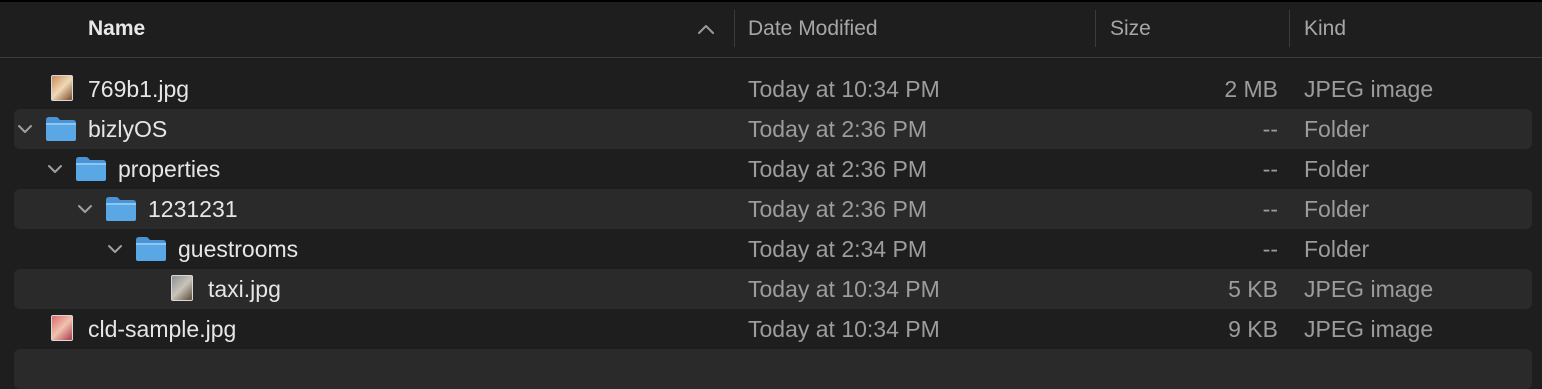 Image resolution: width=1542 pixels, height=389 pixels. I want to click on file-size: 9 KB, so click(1253, 329).